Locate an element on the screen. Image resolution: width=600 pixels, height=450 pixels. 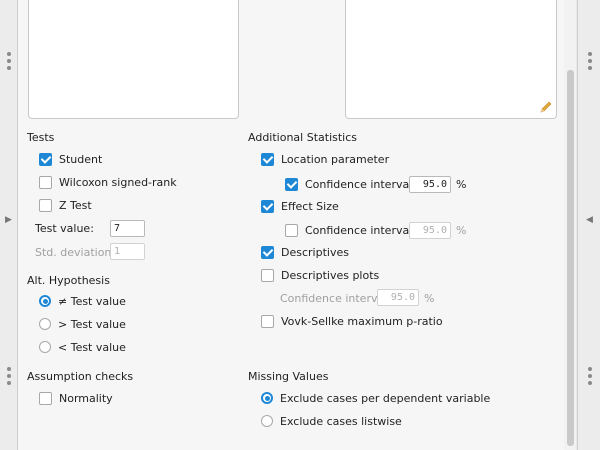
variables-list-box is located at coordinates (133, 59).